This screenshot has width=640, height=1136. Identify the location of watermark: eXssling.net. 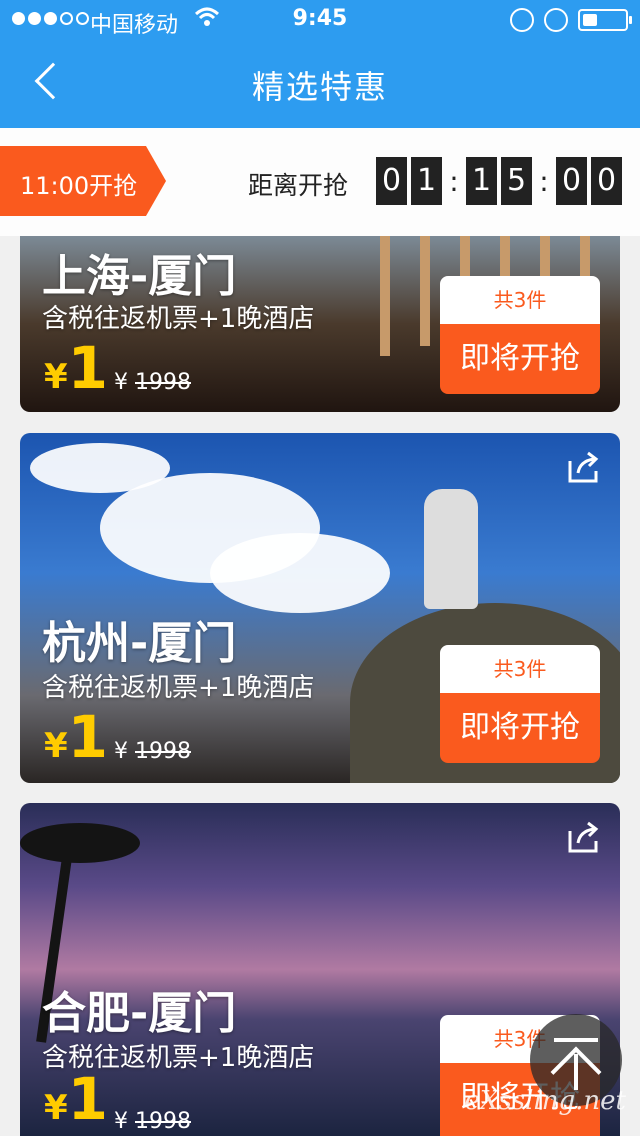
(545, 1101).